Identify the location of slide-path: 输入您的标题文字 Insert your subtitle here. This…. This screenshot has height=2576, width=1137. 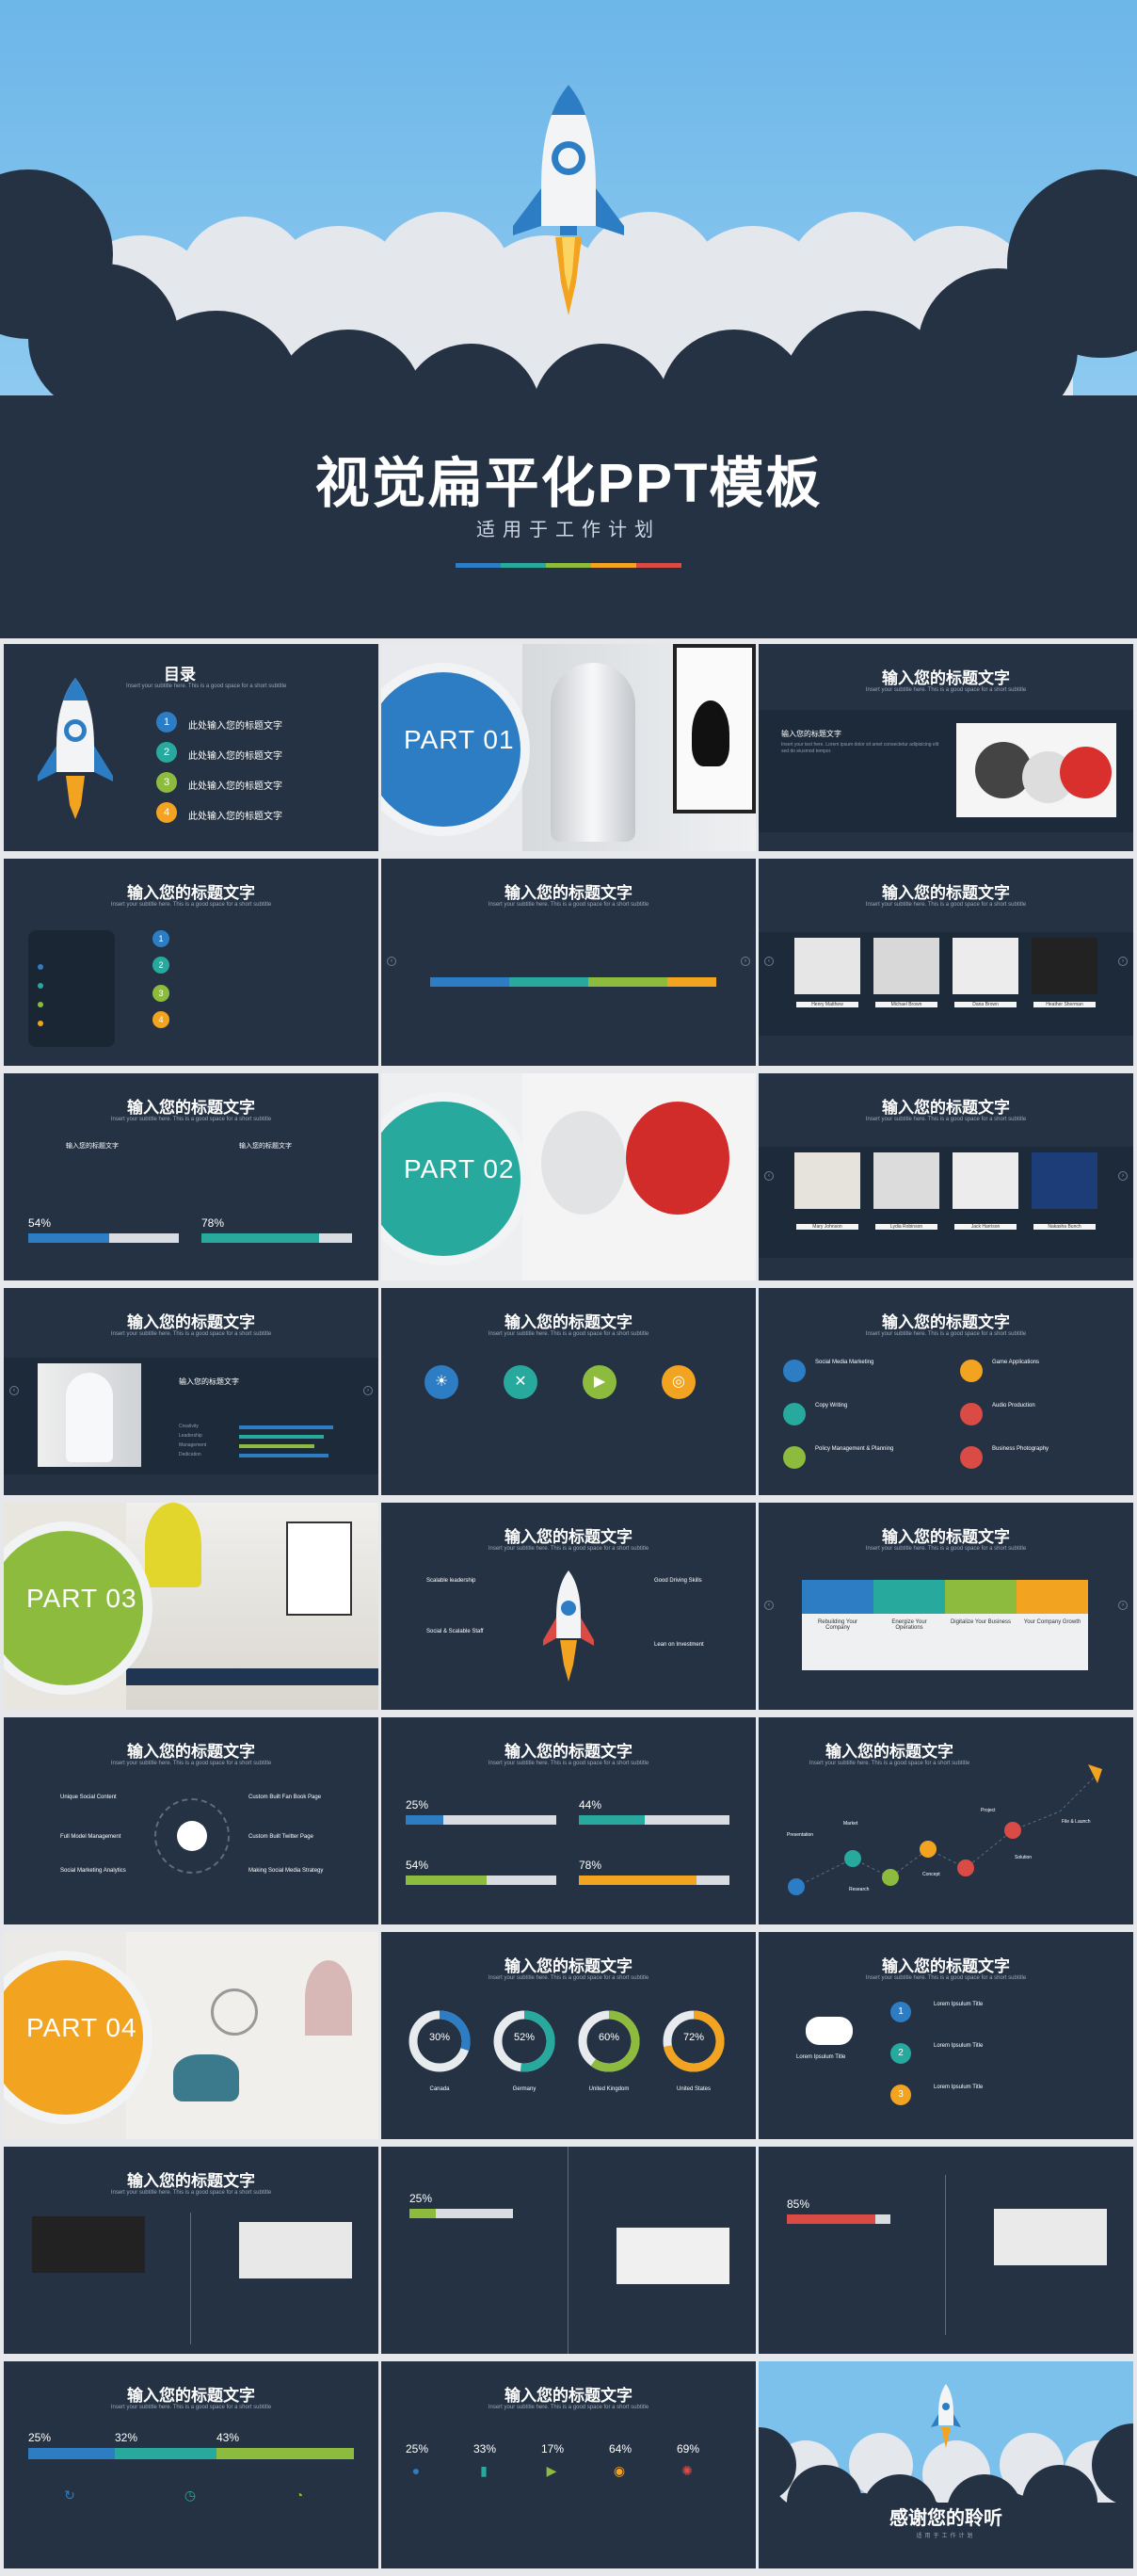
(946, 1820).